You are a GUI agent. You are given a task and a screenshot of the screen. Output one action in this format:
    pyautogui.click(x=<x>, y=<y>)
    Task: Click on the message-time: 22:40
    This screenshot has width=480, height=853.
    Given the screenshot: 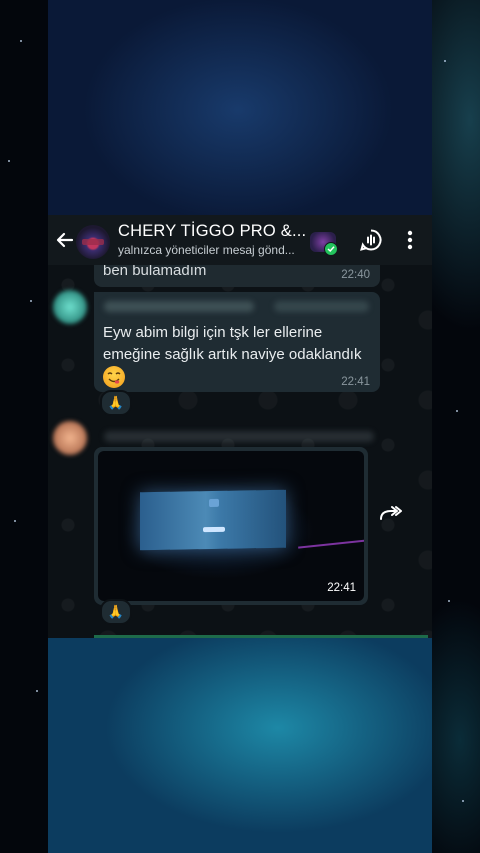 What is the action you would take?
    pyautogui.click(x=355, y=275)
    